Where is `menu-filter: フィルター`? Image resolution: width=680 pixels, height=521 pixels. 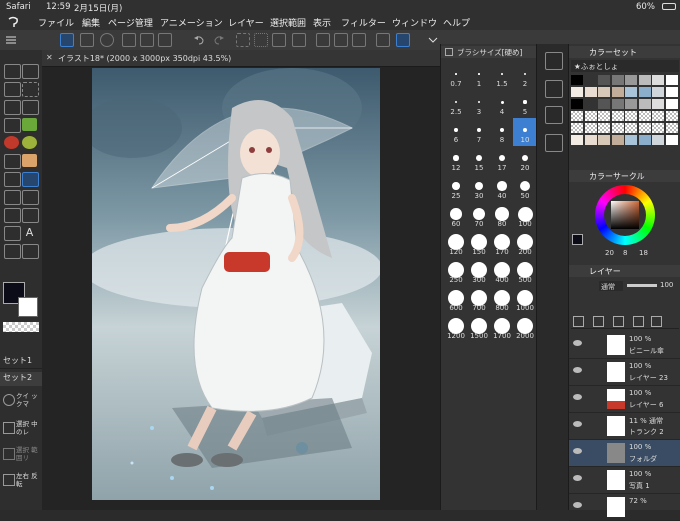 menu-filter: フィルター is located at coordinates (363, 22).